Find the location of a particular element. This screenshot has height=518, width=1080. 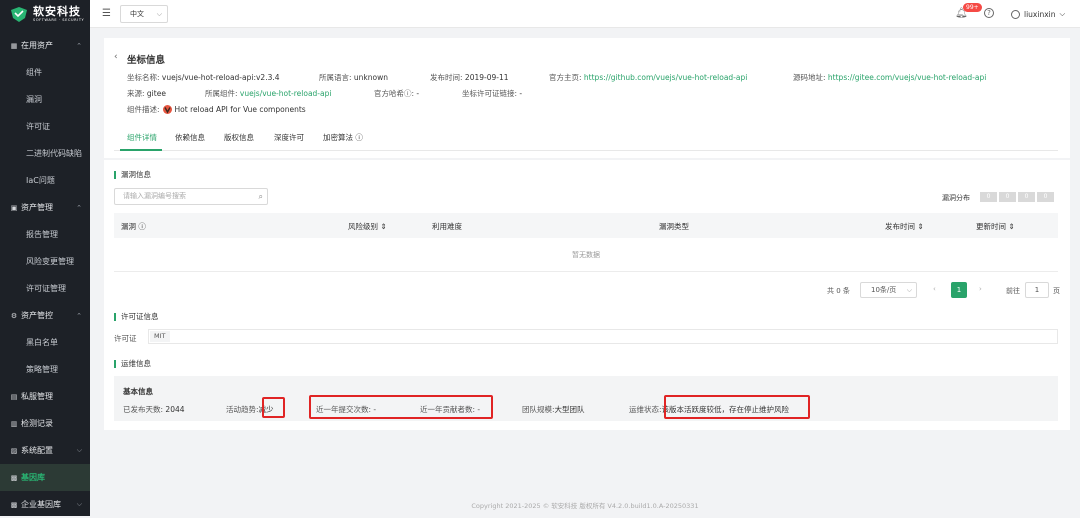

sidebar-item-0-2: 许可证 is located at coordinates (45, 126).